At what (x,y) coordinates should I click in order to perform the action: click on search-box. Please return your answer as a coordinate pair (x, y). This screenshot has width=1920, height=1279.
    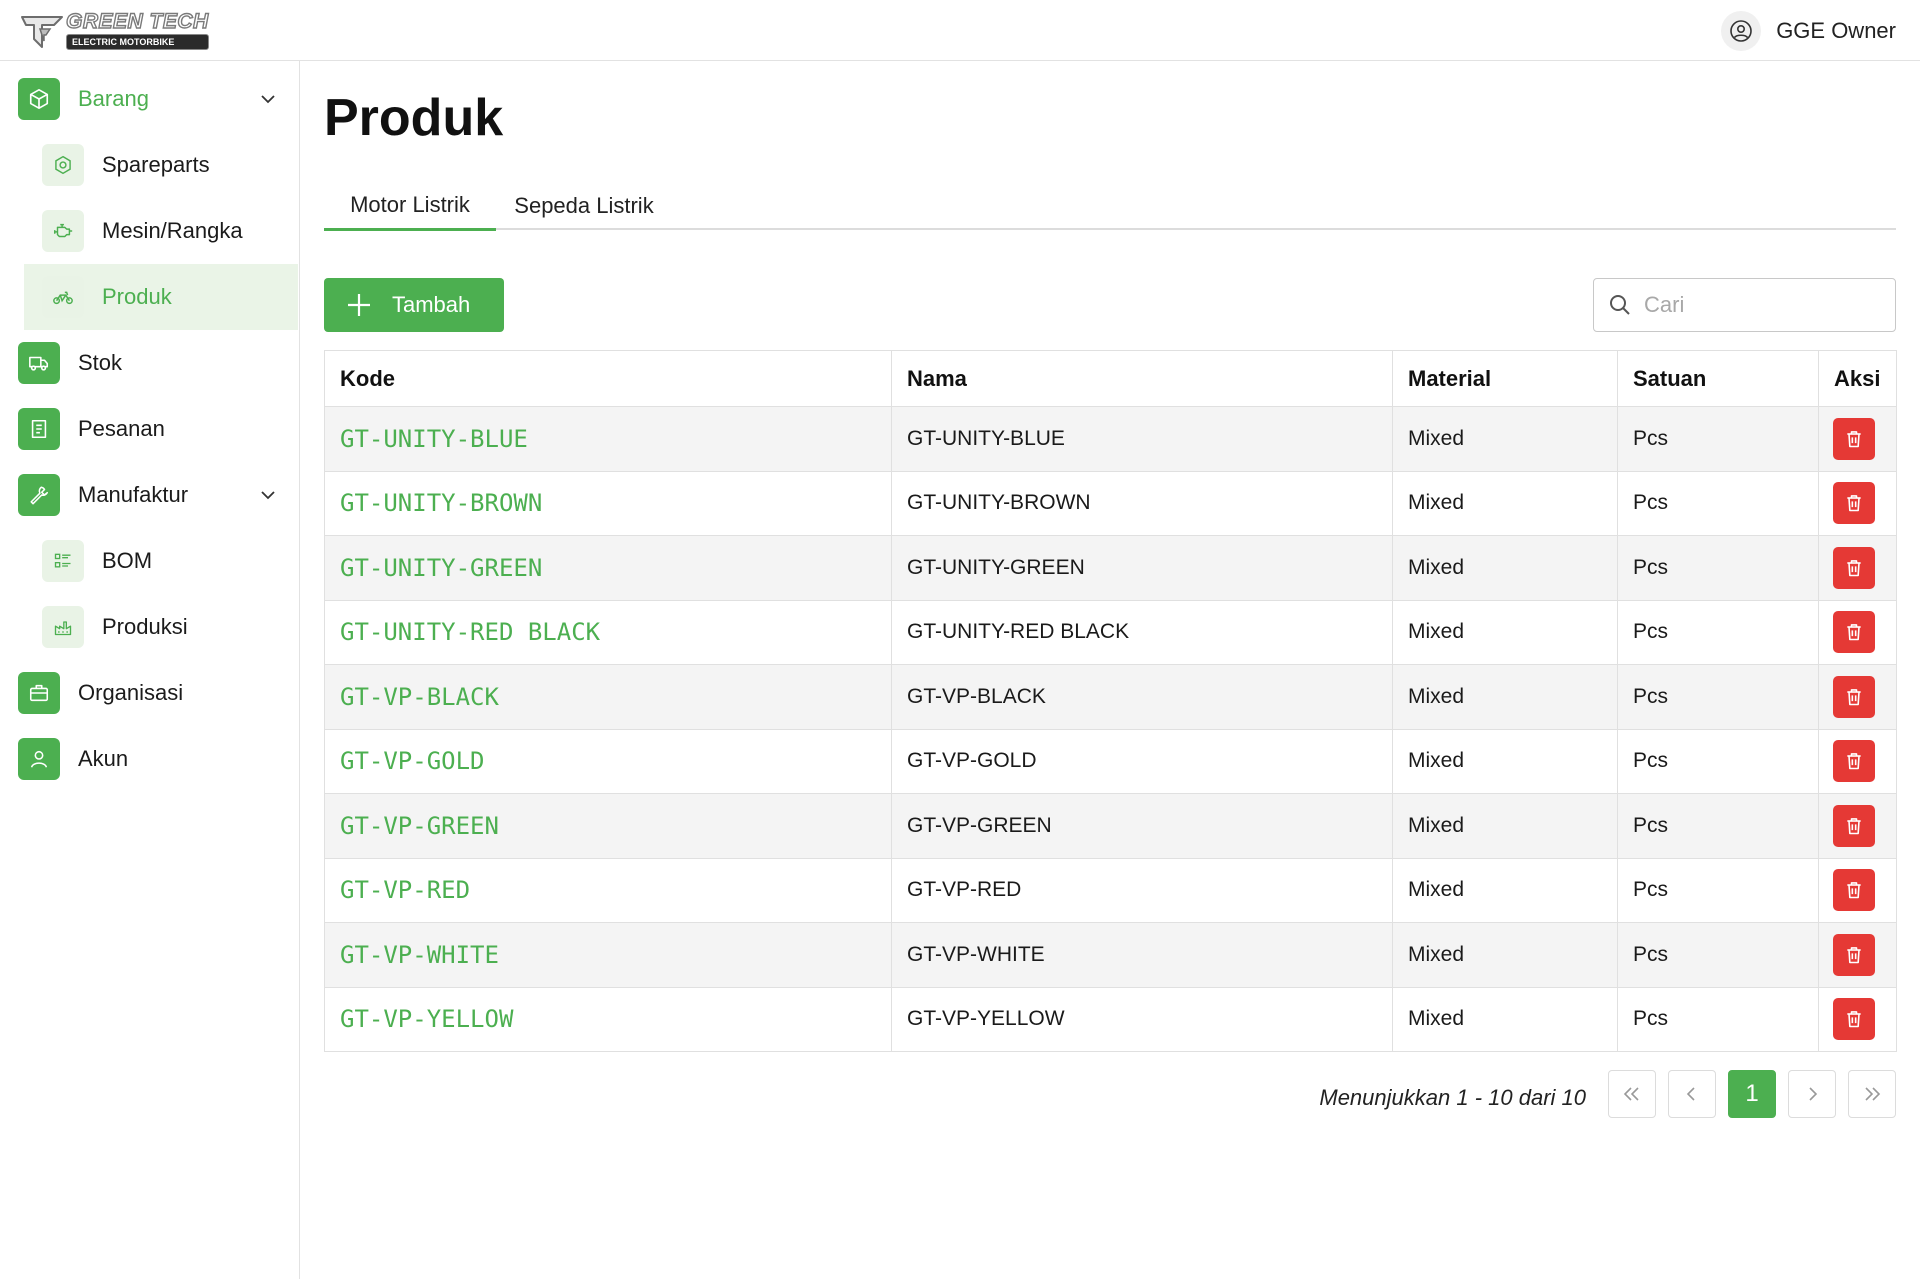
    Looking at the image, I should click on (1744, 305).